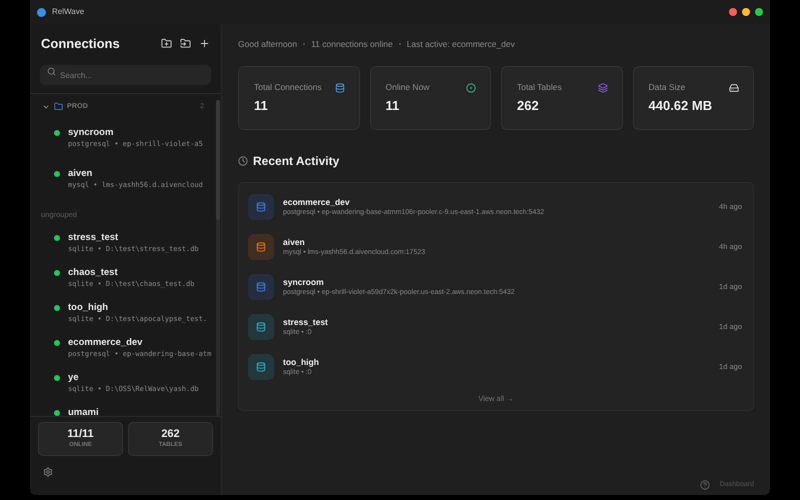  Describe the element at coordinates (681, 105) in the screenshot. I see `card-value: 440.62 MB` at that location.